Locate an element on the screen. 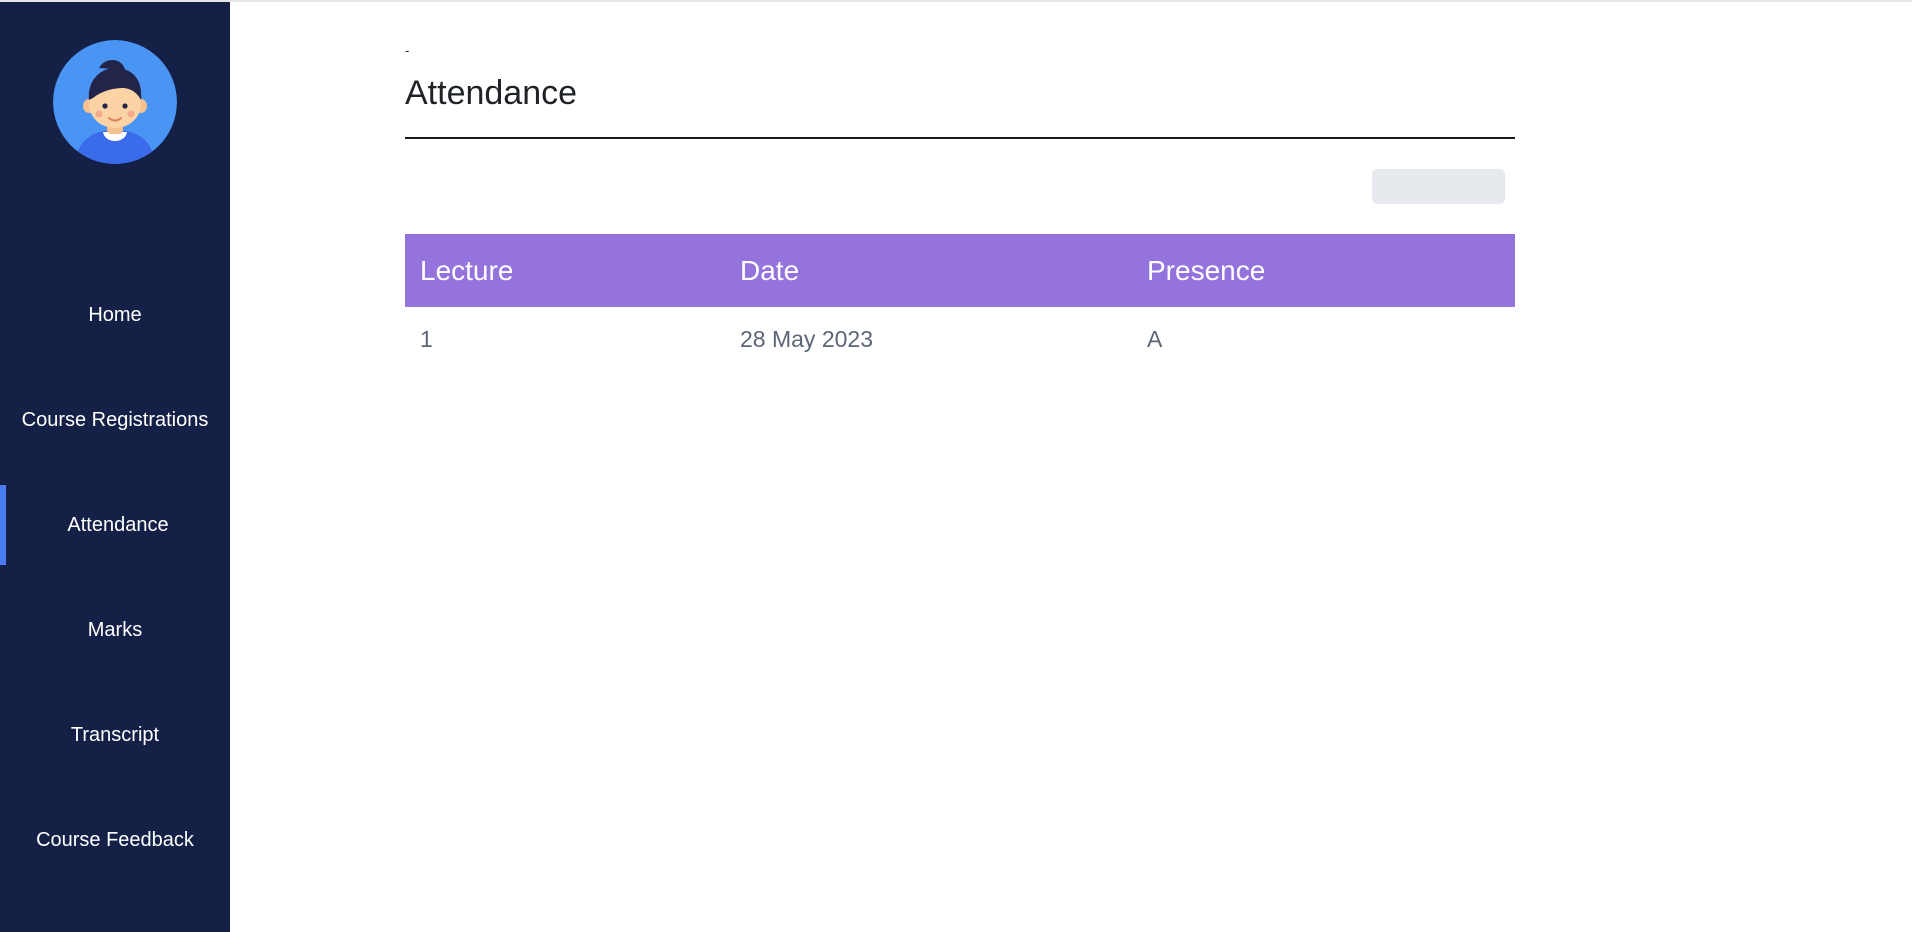 Image resolution: width=1912 pixels, height=932 pixels. avatar is located at coordinates (115, 102).